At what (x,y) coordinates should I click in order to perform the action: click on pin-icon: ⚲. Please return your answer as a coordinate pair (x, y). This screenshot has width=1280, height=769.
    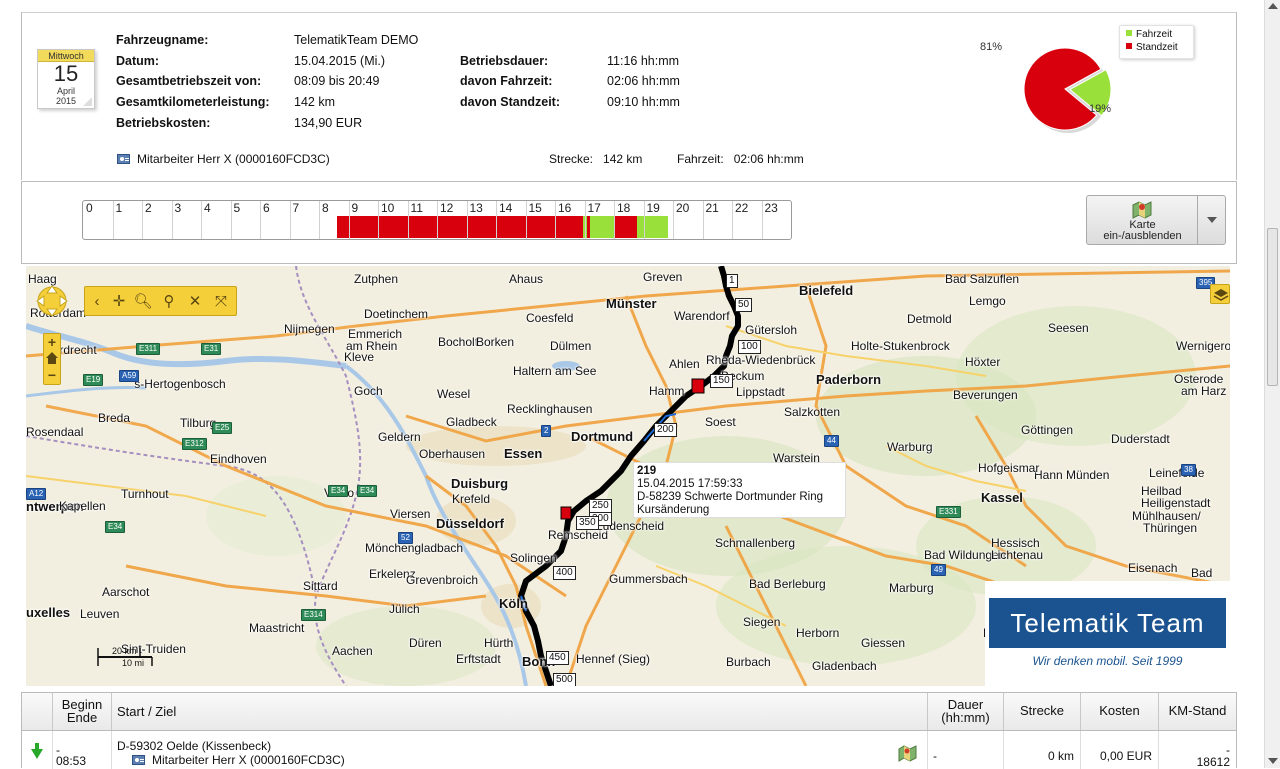
    Looking at the image, I should click on (169, 302).